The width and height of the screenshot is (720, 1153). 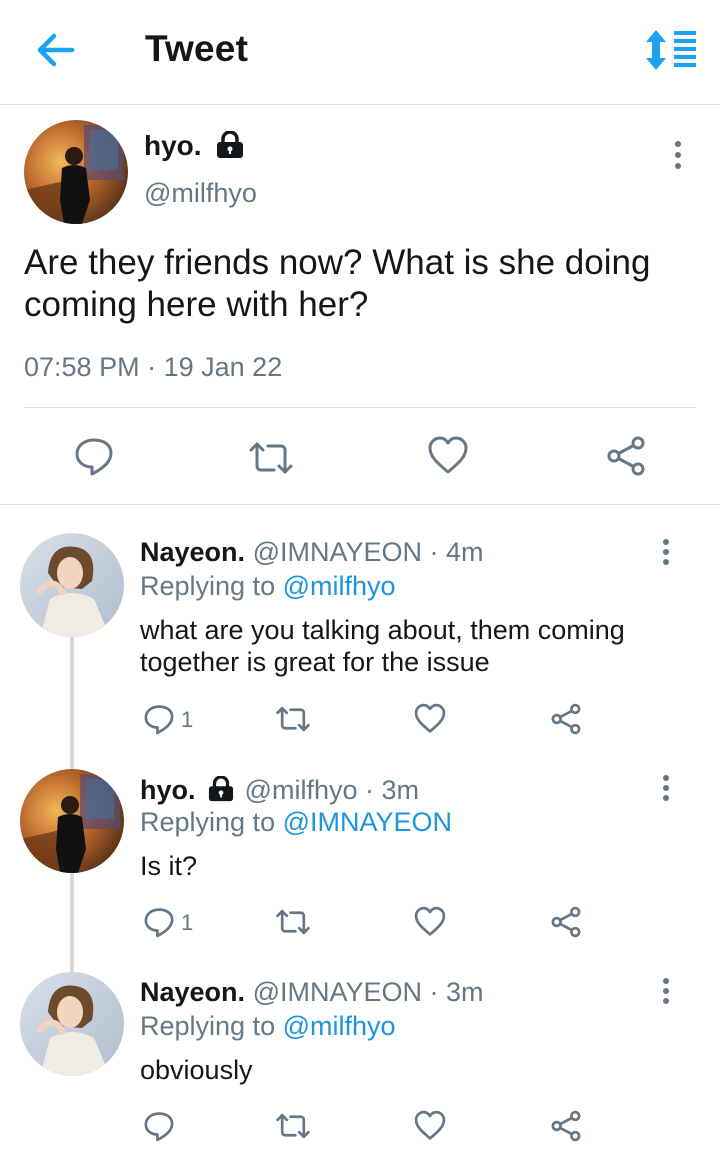 What do you see at coordinates (200, 193) in the screenshot?
I see `author-handle: @milfhyo` at bounding box center [200, 193].